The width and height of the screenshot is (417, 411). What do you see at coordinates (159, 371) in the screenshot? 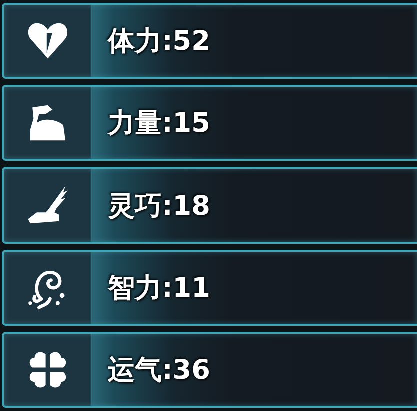
I see `stat-label: 运气:36` at bounding box center [159, 371].